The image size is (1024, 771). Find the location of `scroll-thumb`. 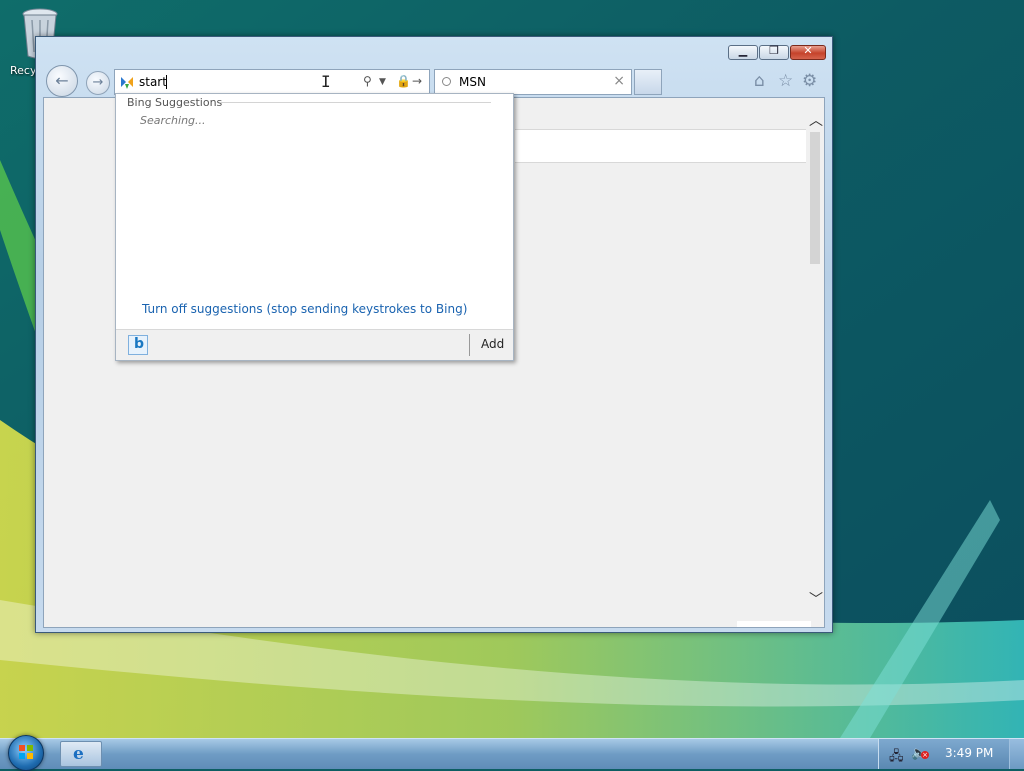

scroll-thumb is located at coordinates (815, 198).